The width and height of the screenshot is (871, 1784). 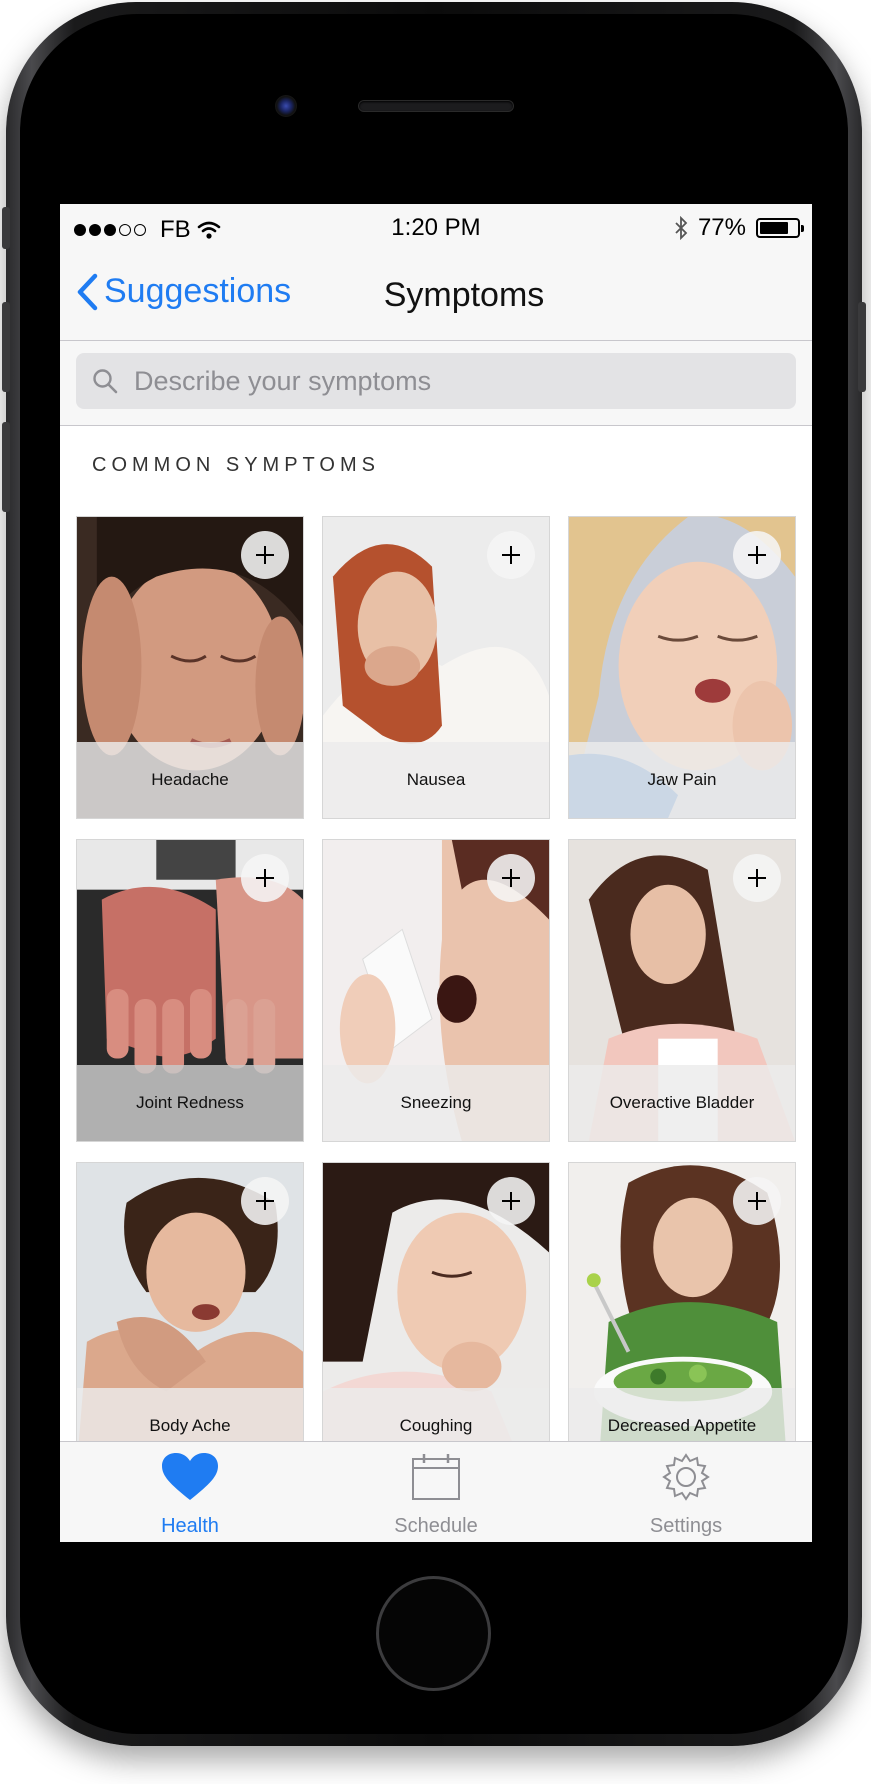 I want to click on symptom-card-sneezing: Sneezing, so click(x=436, y=990).